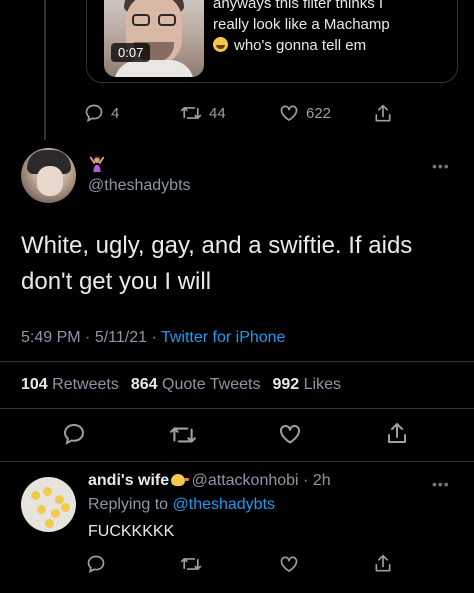 The width and height of the screenshot is (474, 593). I want to click on tweet-time: 5:49 PM, so click(51, 337).